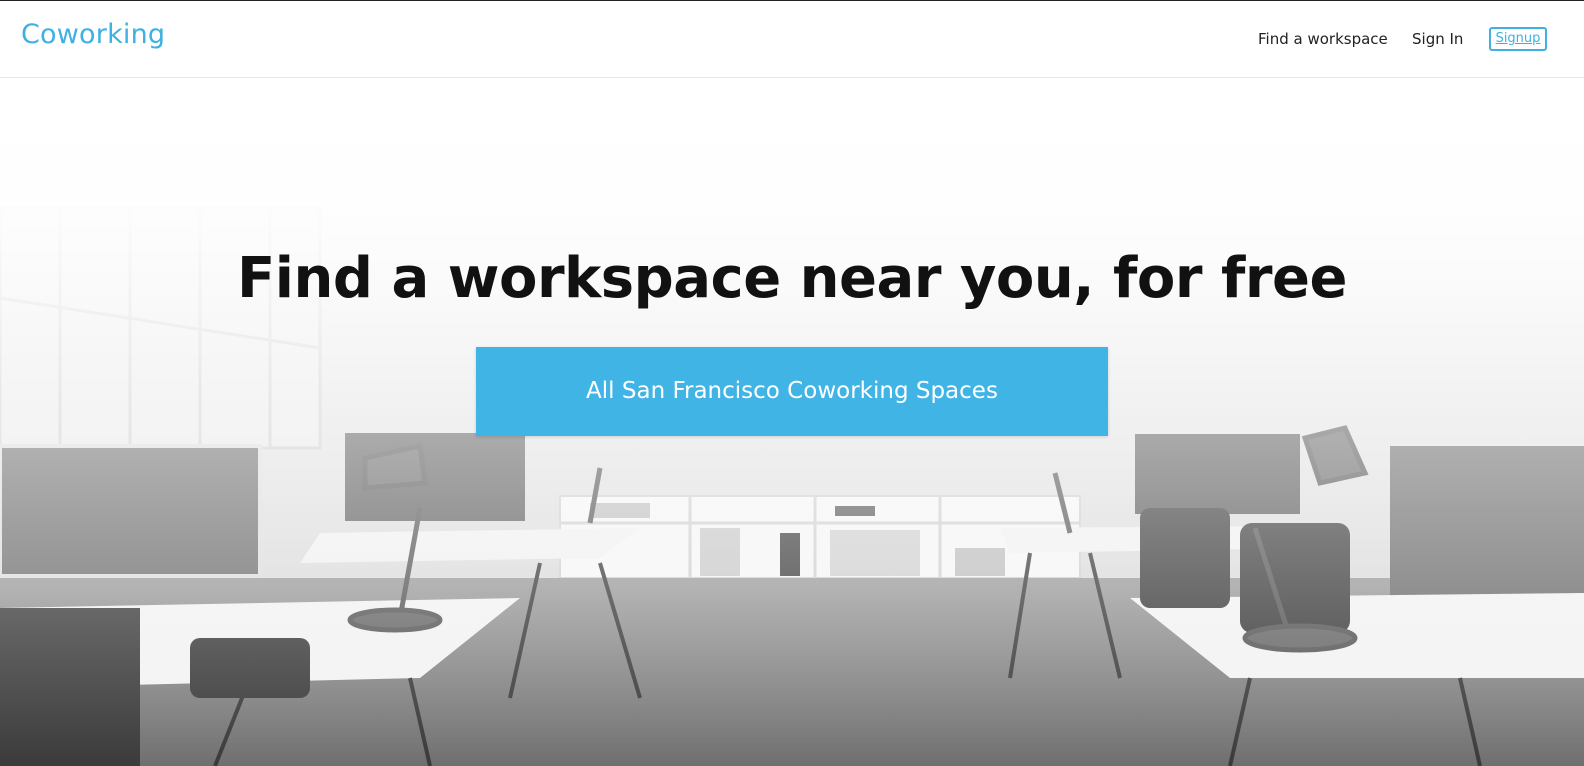 This screenshot has width=1584, height=766. I want to click on all-sf-spaces-button: All San Francisco Coworking Spaces, so click(792, 391).